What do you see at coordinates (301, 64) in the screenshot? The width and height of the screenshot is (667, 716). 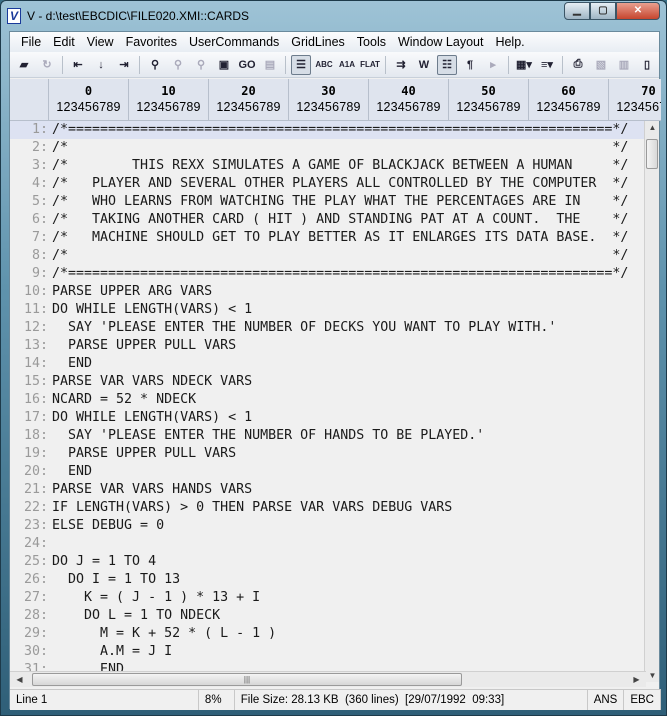 I see `text-mode-button: ☰` at bounding box center [301, 64].